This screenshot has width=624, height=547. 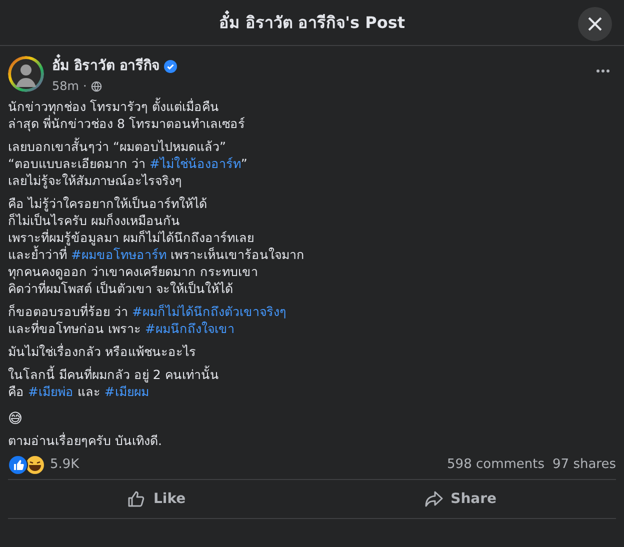 What do you see at coordinates (26, 74) in the screenshot?
I see `avatar` at bounding box center [26, 74].